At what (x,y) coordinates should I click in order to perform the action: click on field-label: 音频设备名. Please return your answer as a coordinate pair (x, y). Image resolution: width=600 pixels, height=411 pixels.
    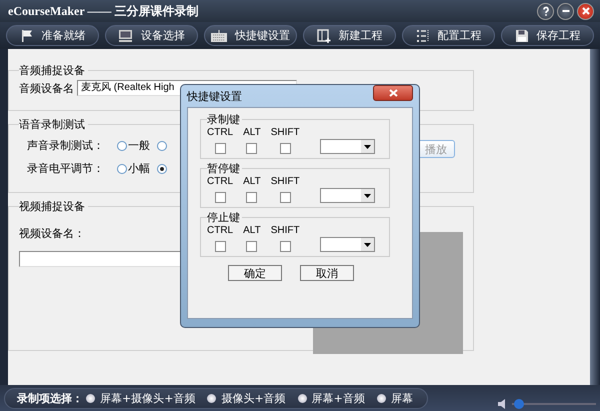
    Looking at the image, I should click on (46, 88).